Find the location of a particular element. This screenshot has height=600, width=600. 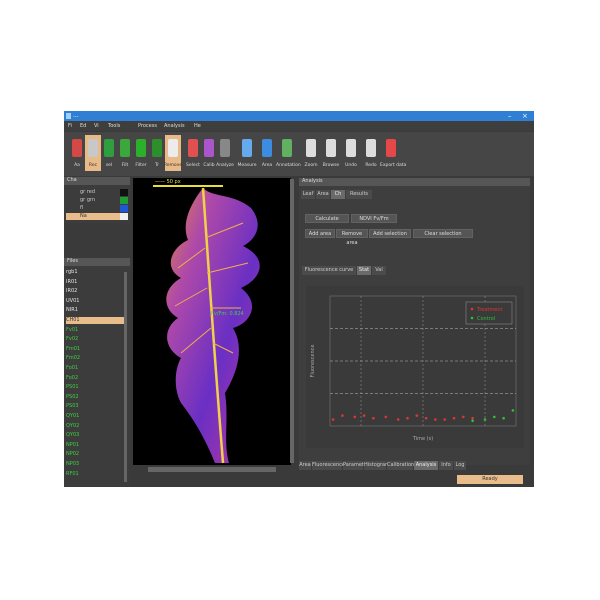

file-list-item: IR02 is located at coordinates (95, 291).